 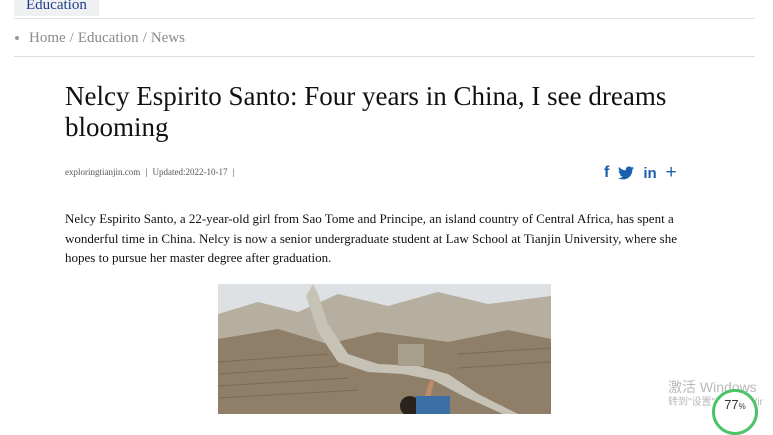 What do you see at coordinates (103, 172) in the screenshot?
I see `article-source: exploringtianjin.com` at bounding box center [103, 172].